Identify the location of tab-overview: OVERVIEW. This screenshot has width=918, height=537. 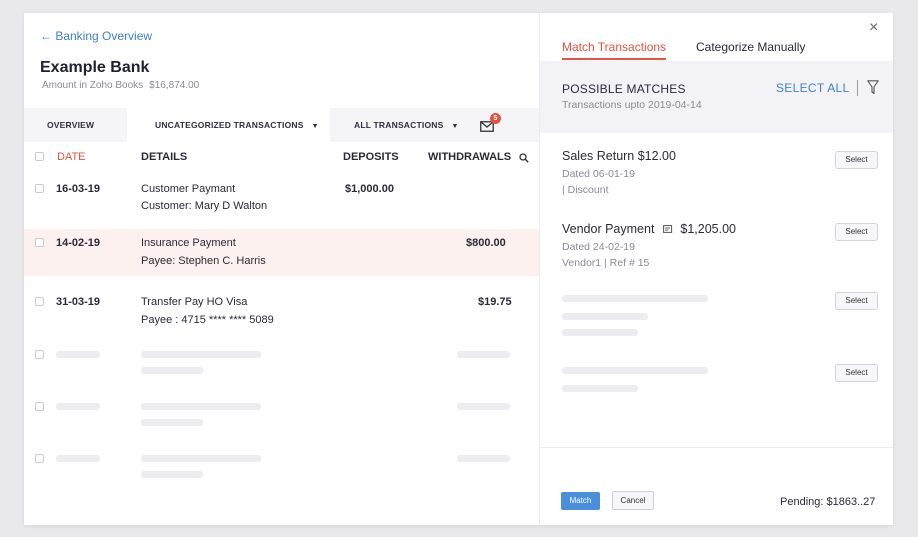
(70, 125).